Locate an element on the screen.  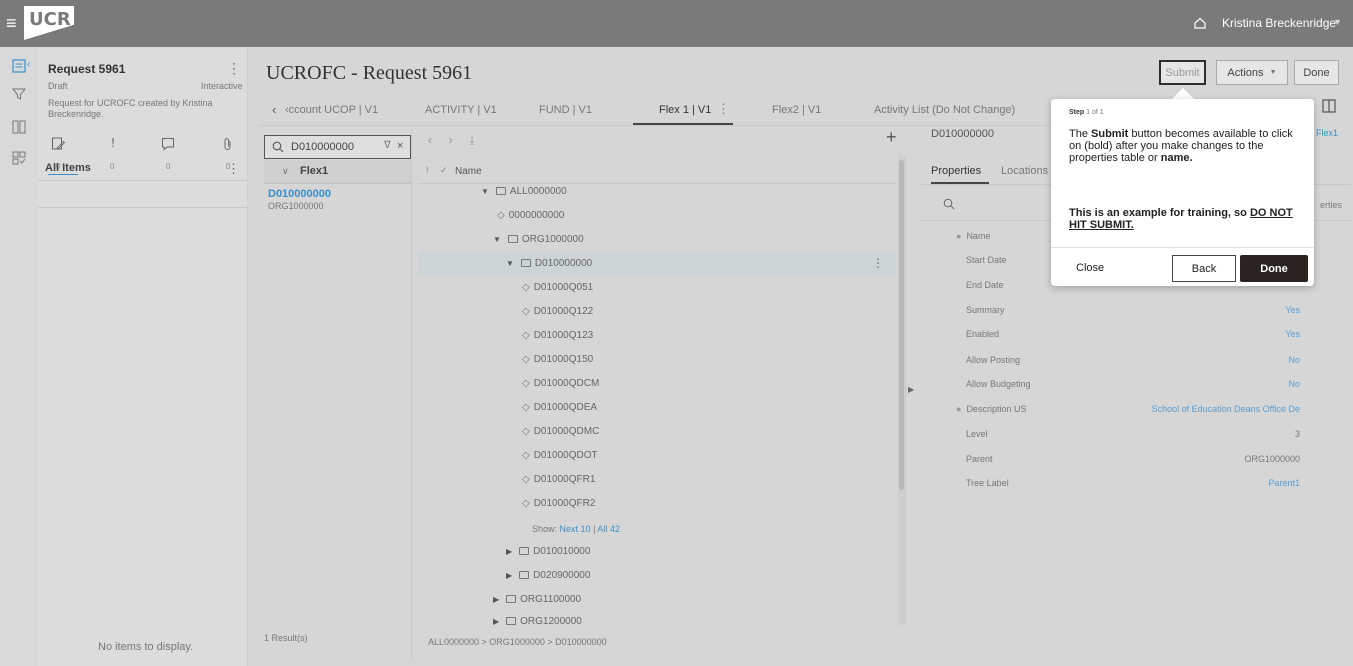
filter-icon: ∇ is located at coordinates (387, 145).